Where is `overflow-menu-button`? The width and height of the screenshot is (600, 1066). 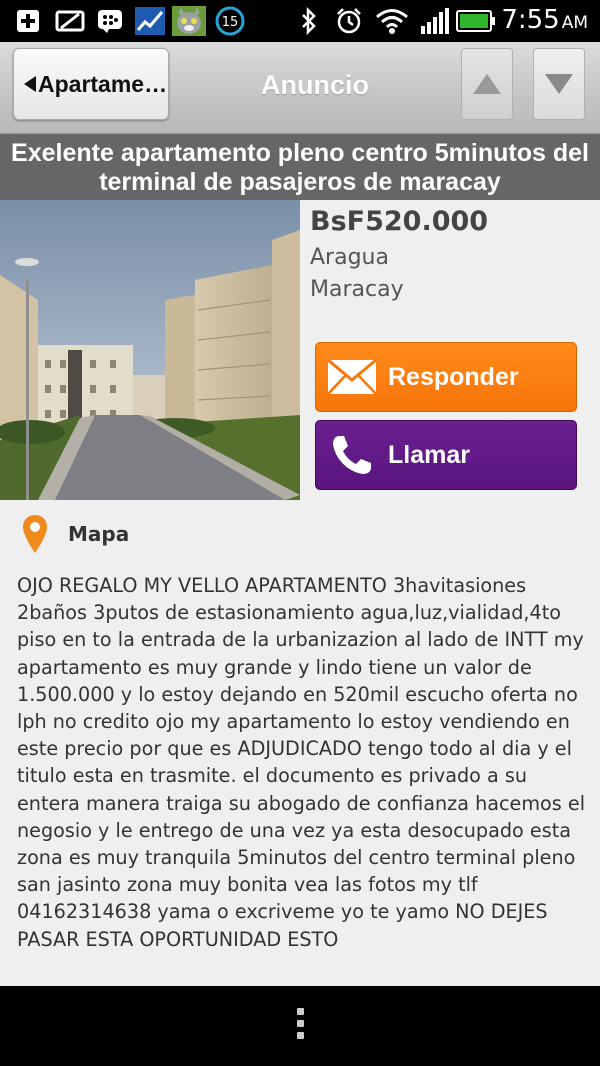 overflow-menu-button is located at coordinates (300, 1026).